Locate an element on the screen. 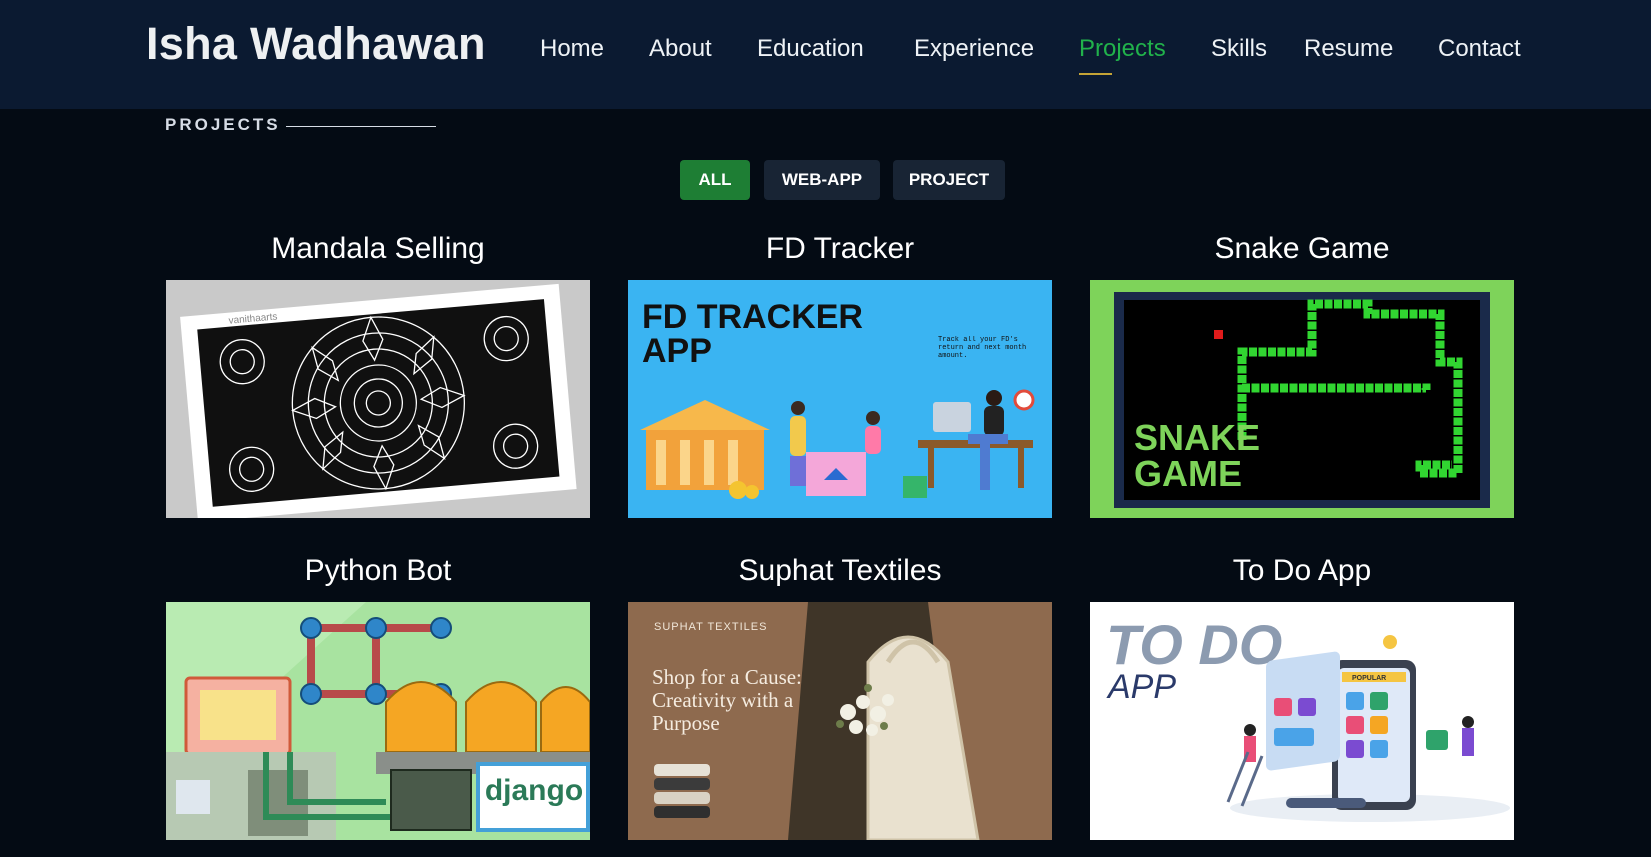 This screenshot has width=1651, height=857. project-image-mandala: vanithaarts is located at coordinates (378, 399).